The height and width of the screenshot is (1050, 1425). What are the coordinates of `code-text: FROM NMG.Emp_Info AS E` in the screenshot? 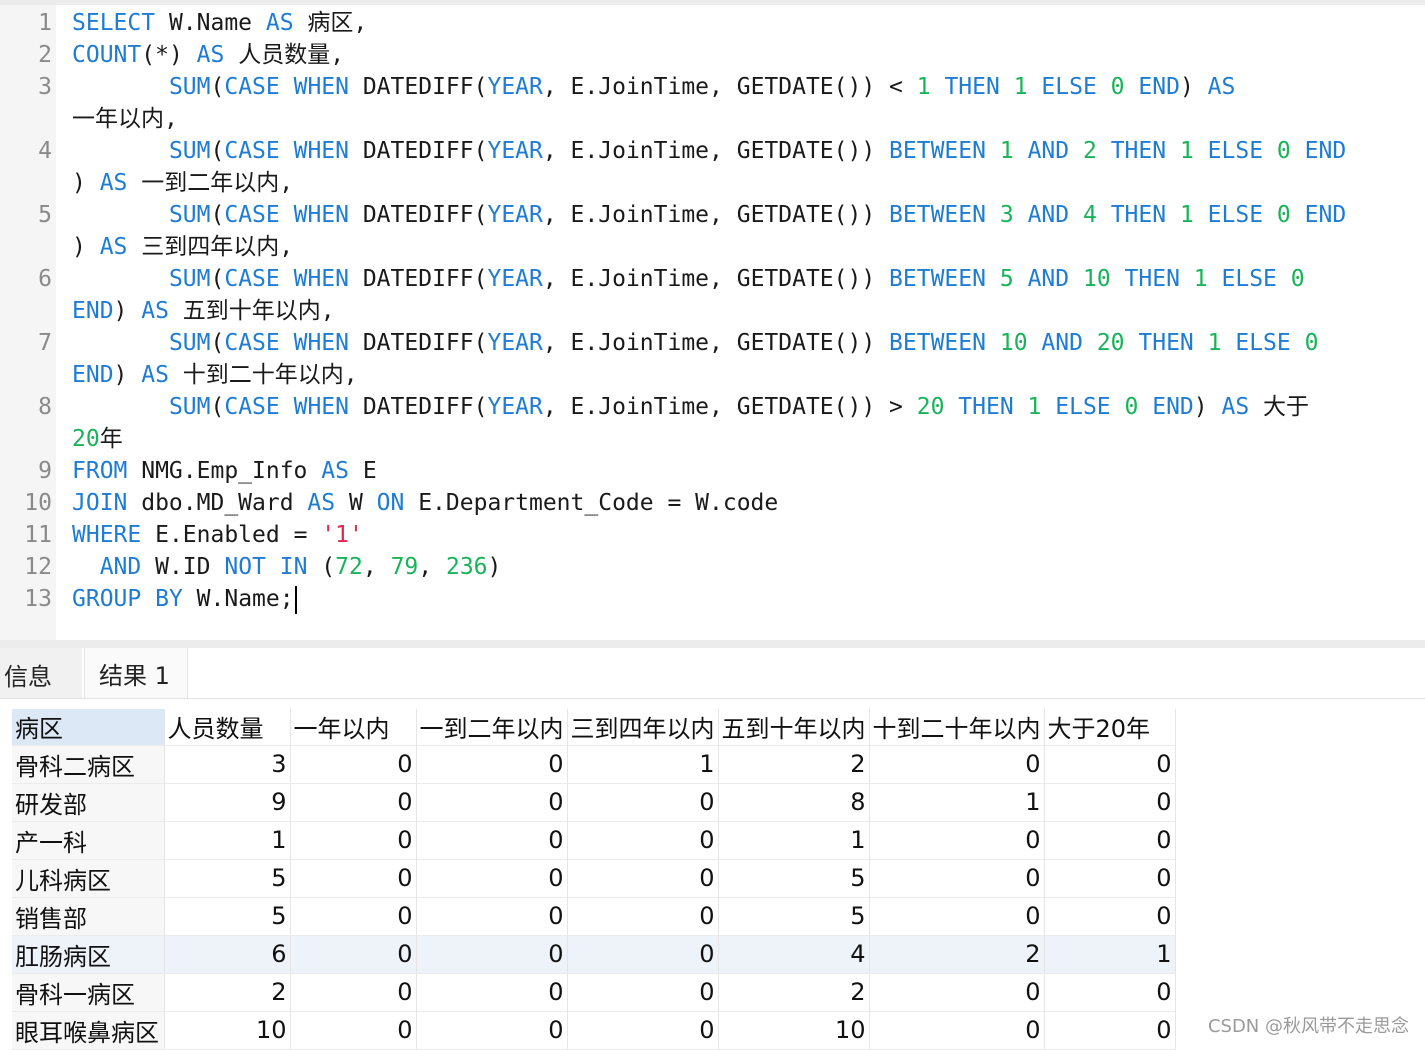 It's located at (224, 471).